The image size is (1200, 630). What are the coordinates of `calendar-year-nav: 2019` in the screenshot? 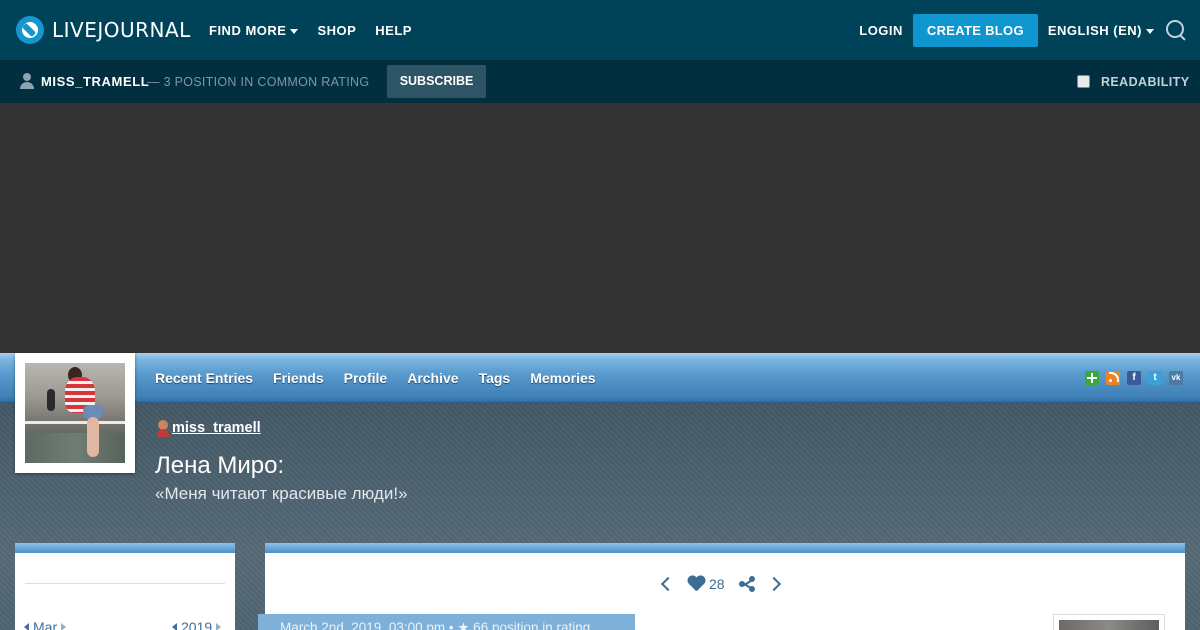 It's located at (197, 624).